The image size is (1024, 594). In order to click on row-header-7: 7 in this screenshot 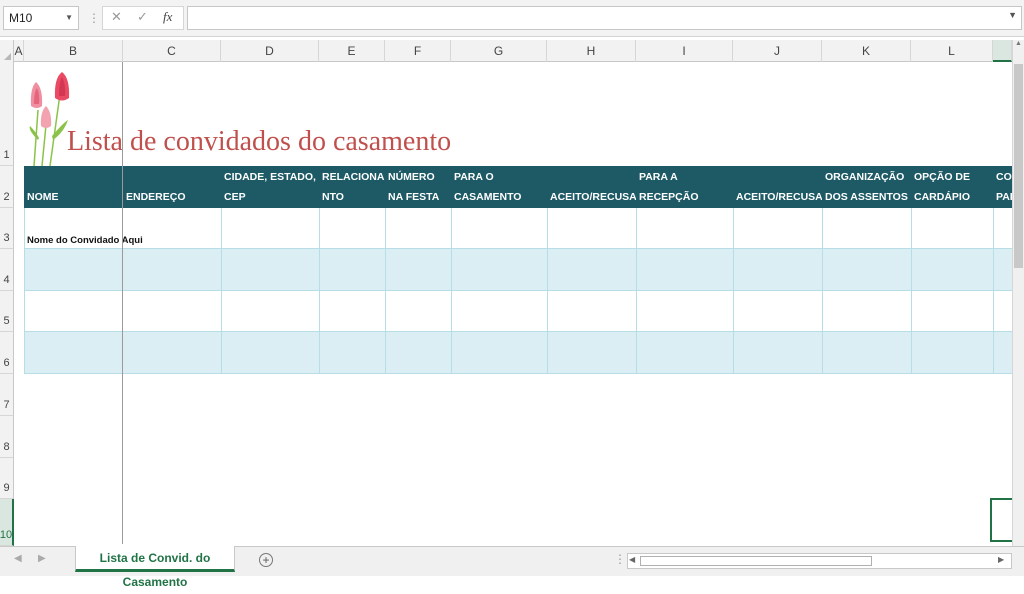, I will do `click(7, 395)`.